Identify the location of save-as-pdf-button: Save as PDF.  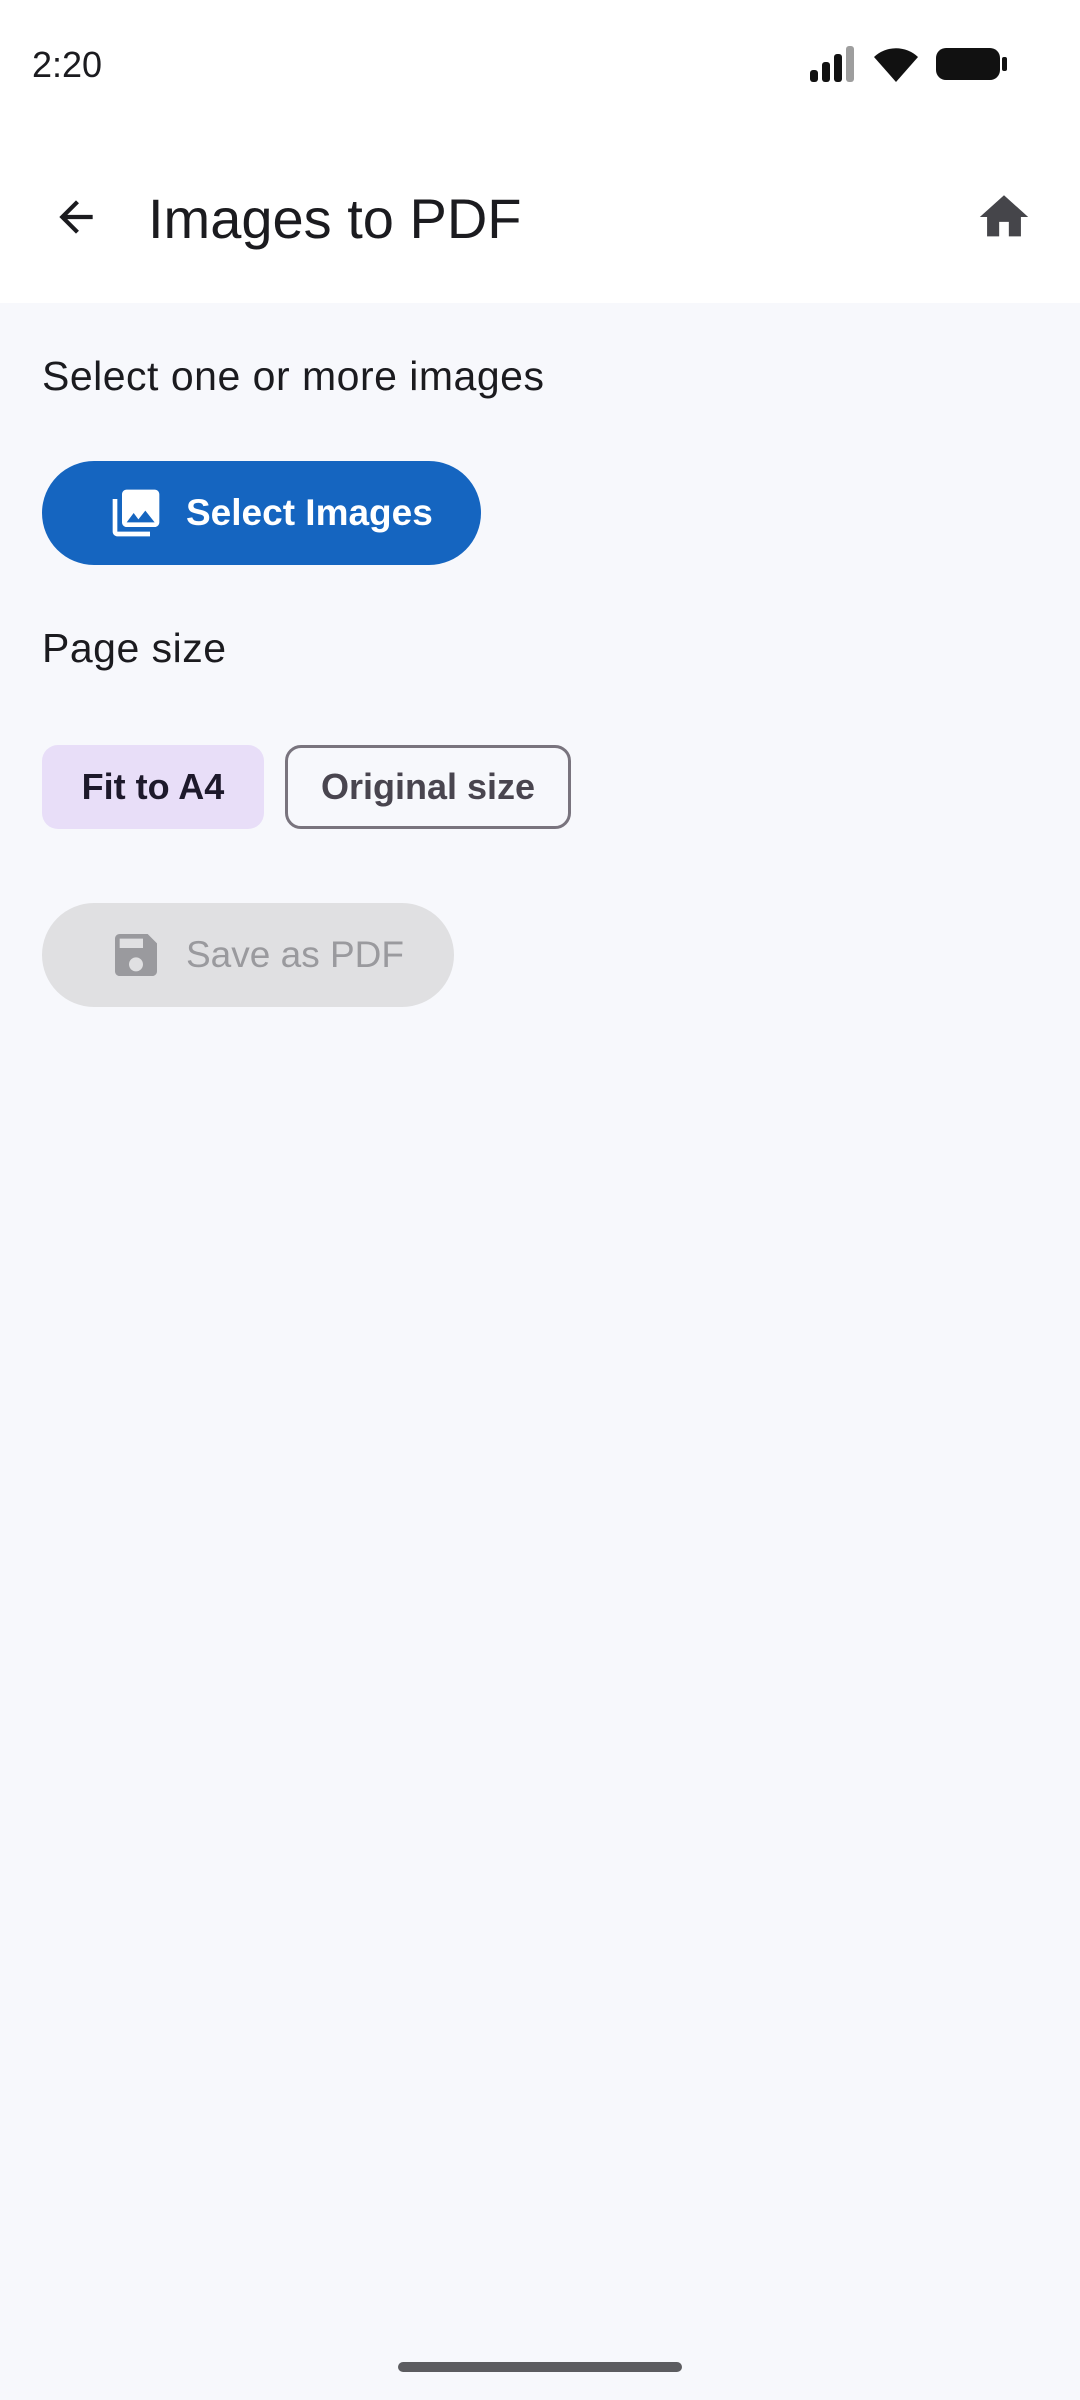
(248, 955).